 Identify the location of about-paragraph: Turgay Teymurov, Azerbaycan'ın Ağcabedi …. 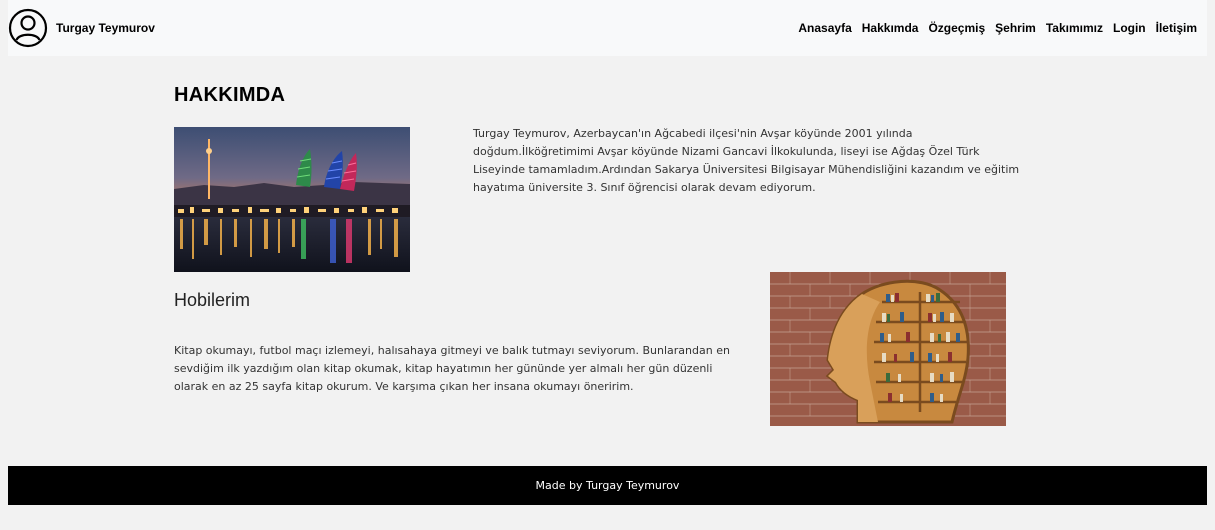
(746, 160).